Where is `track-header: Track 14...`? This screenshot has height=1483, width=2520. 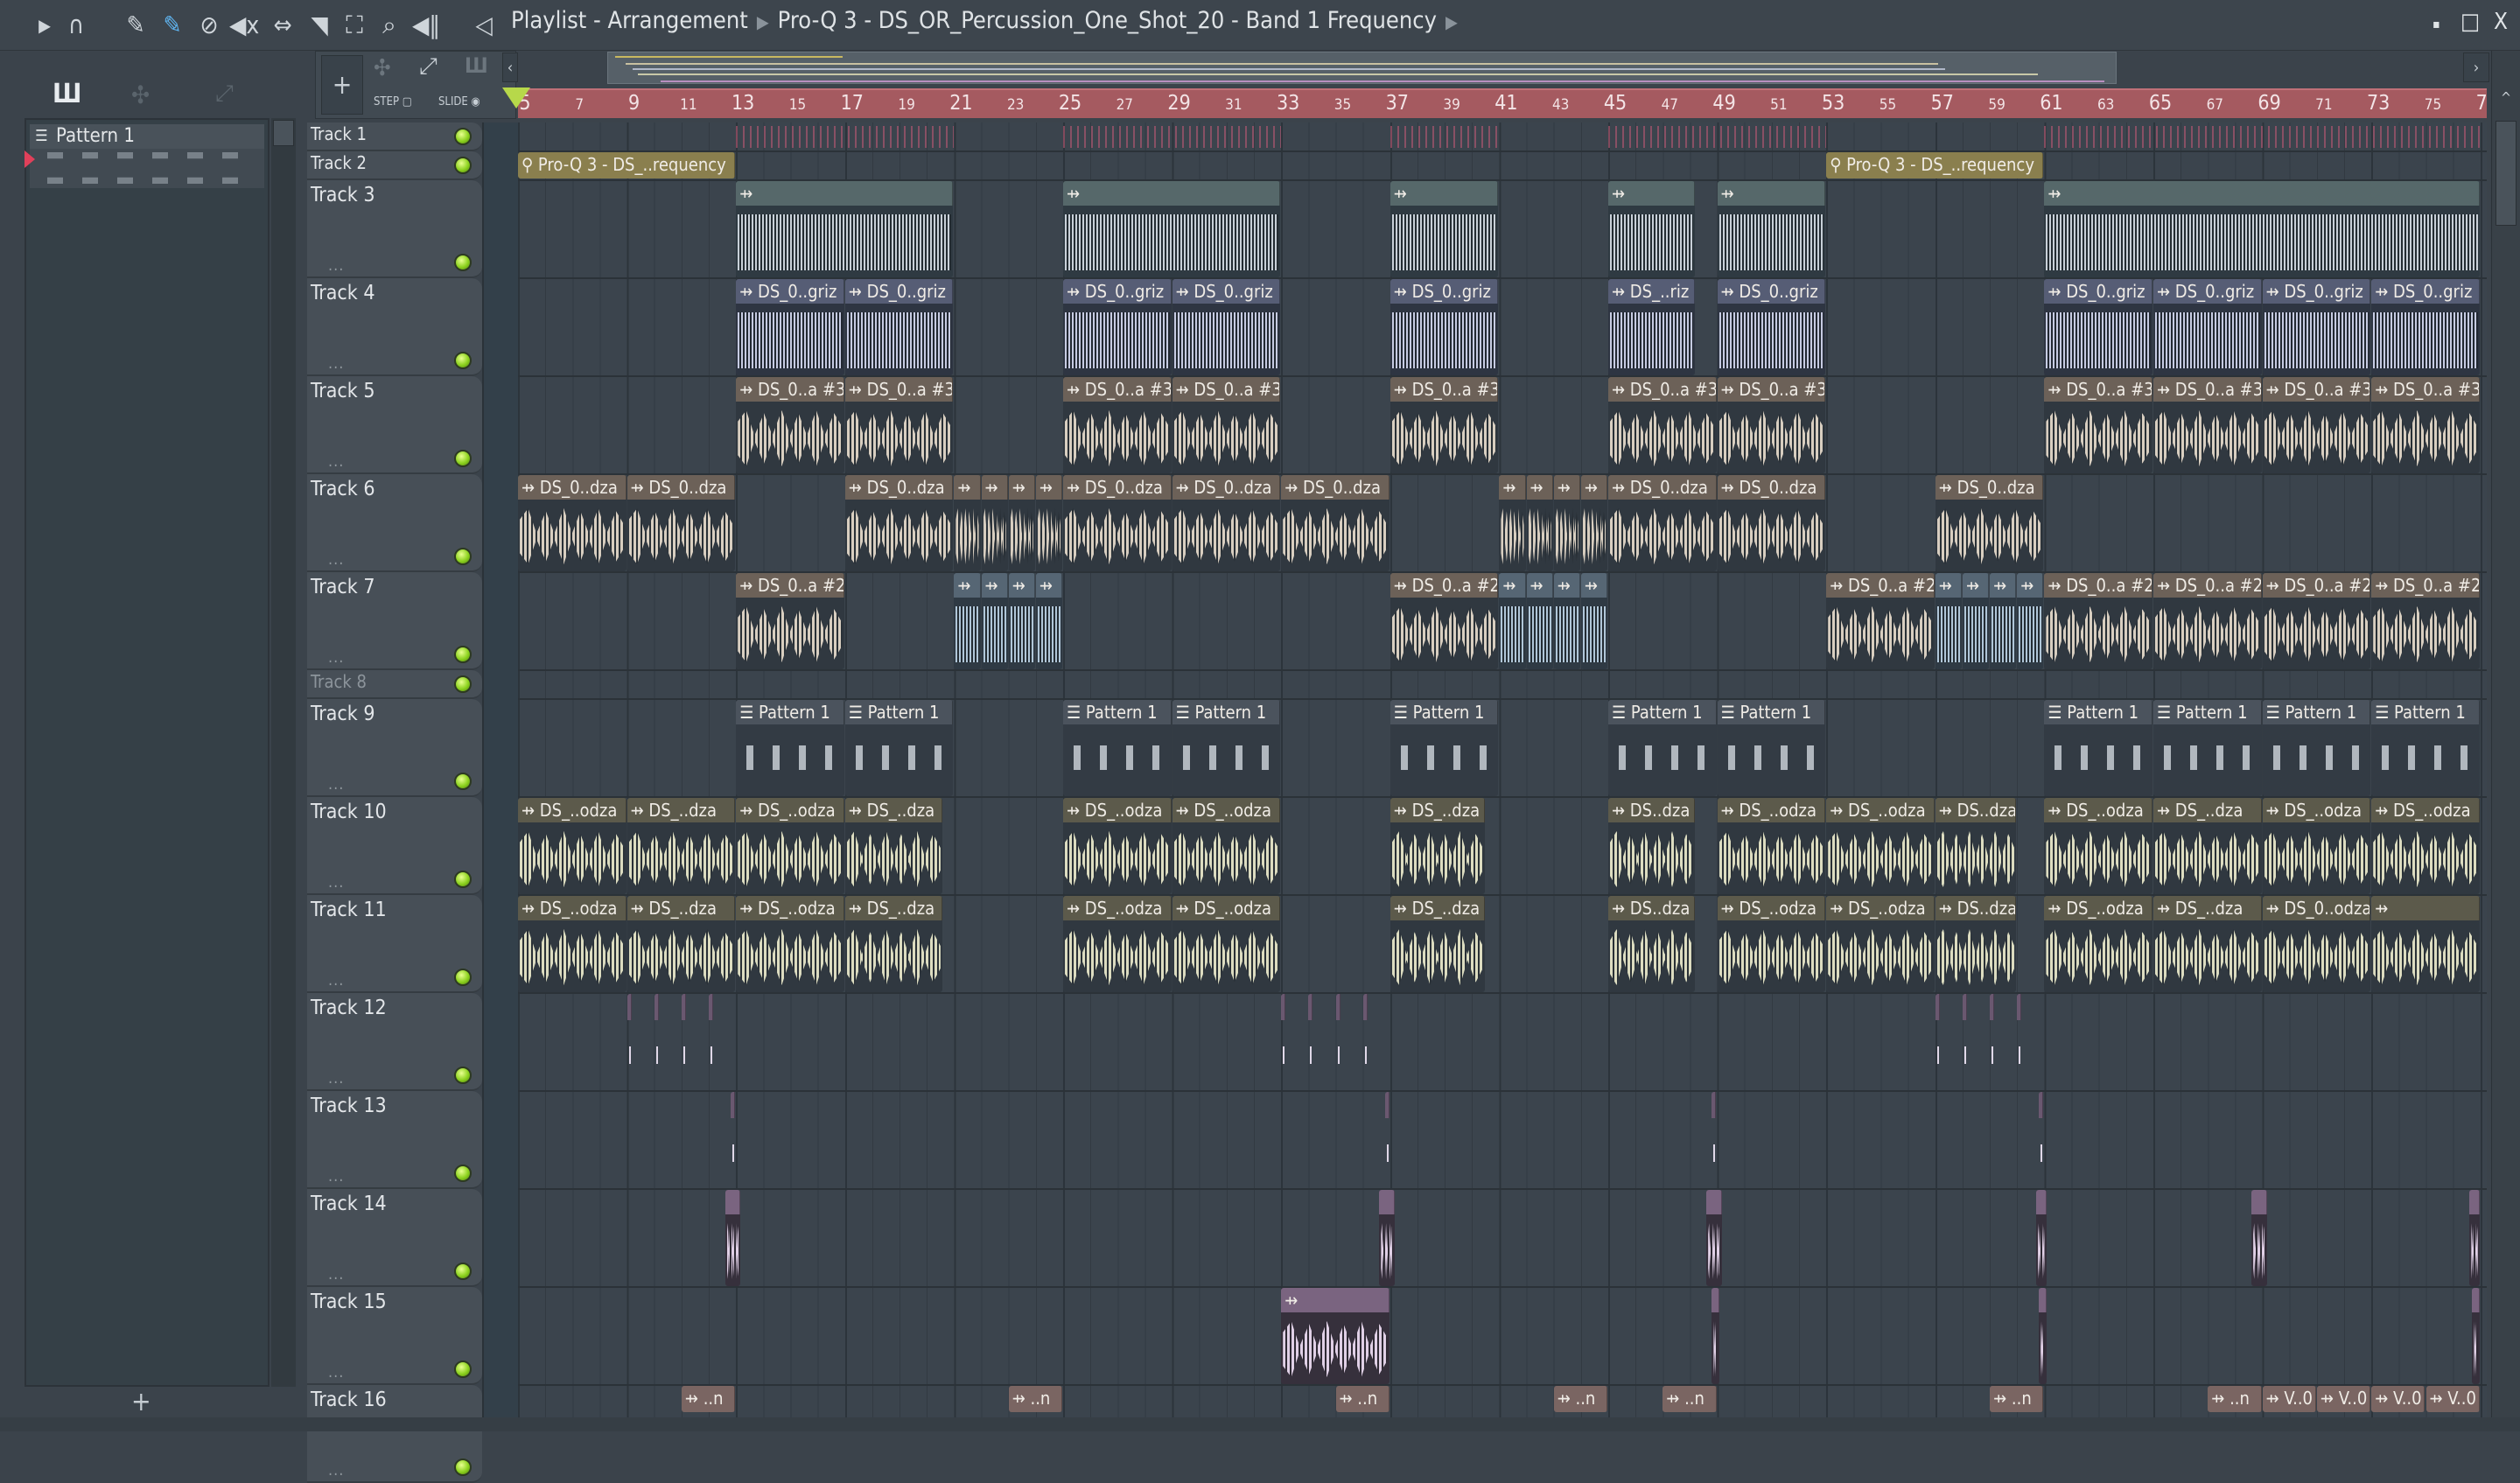 track-header: Track 14... is located at coordinates (394, 1238).